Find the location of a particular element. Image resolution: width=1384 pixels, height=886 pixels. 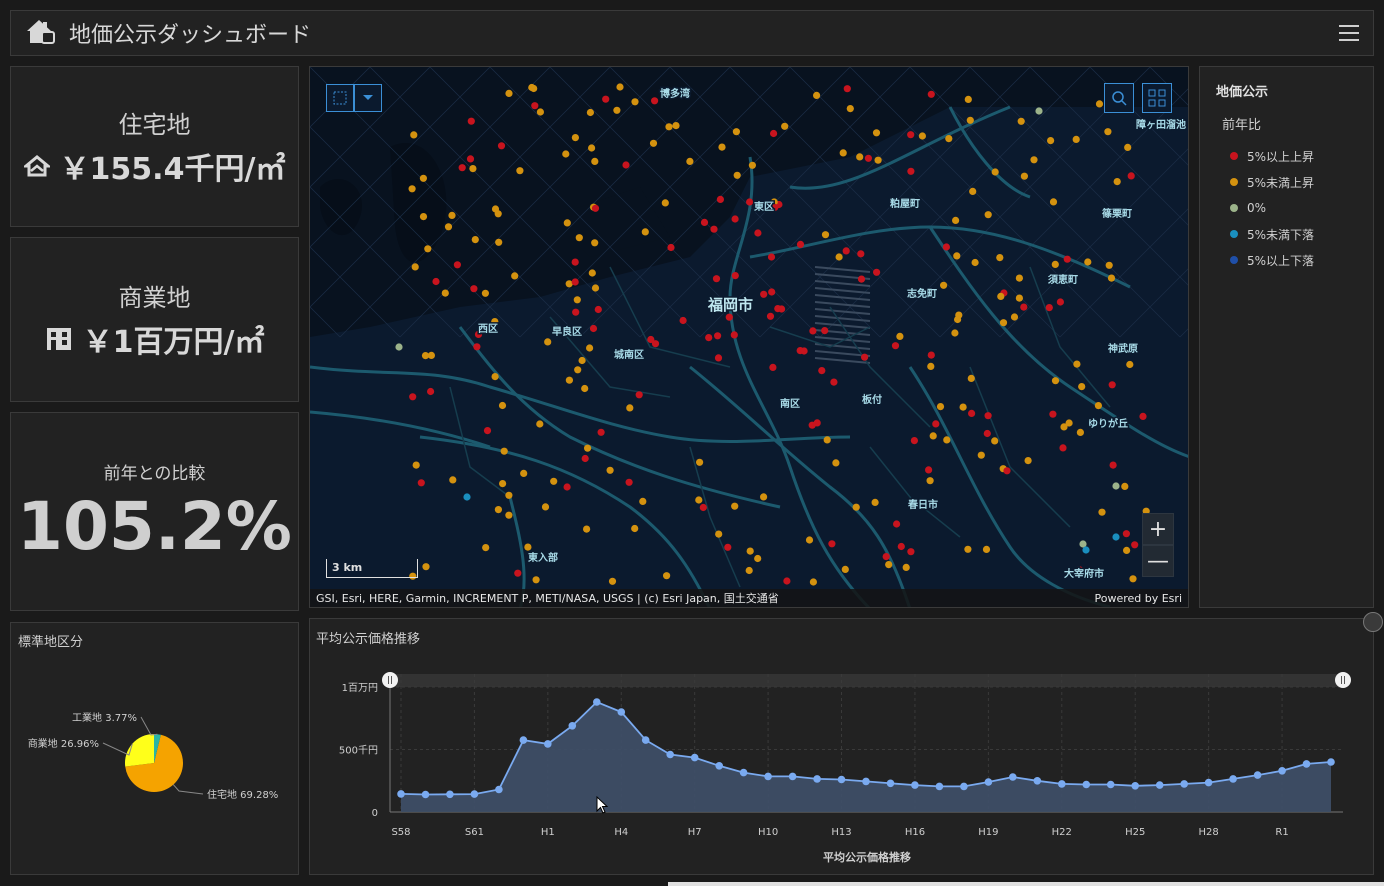

range-slider-track is located at coordinates (866, 680).